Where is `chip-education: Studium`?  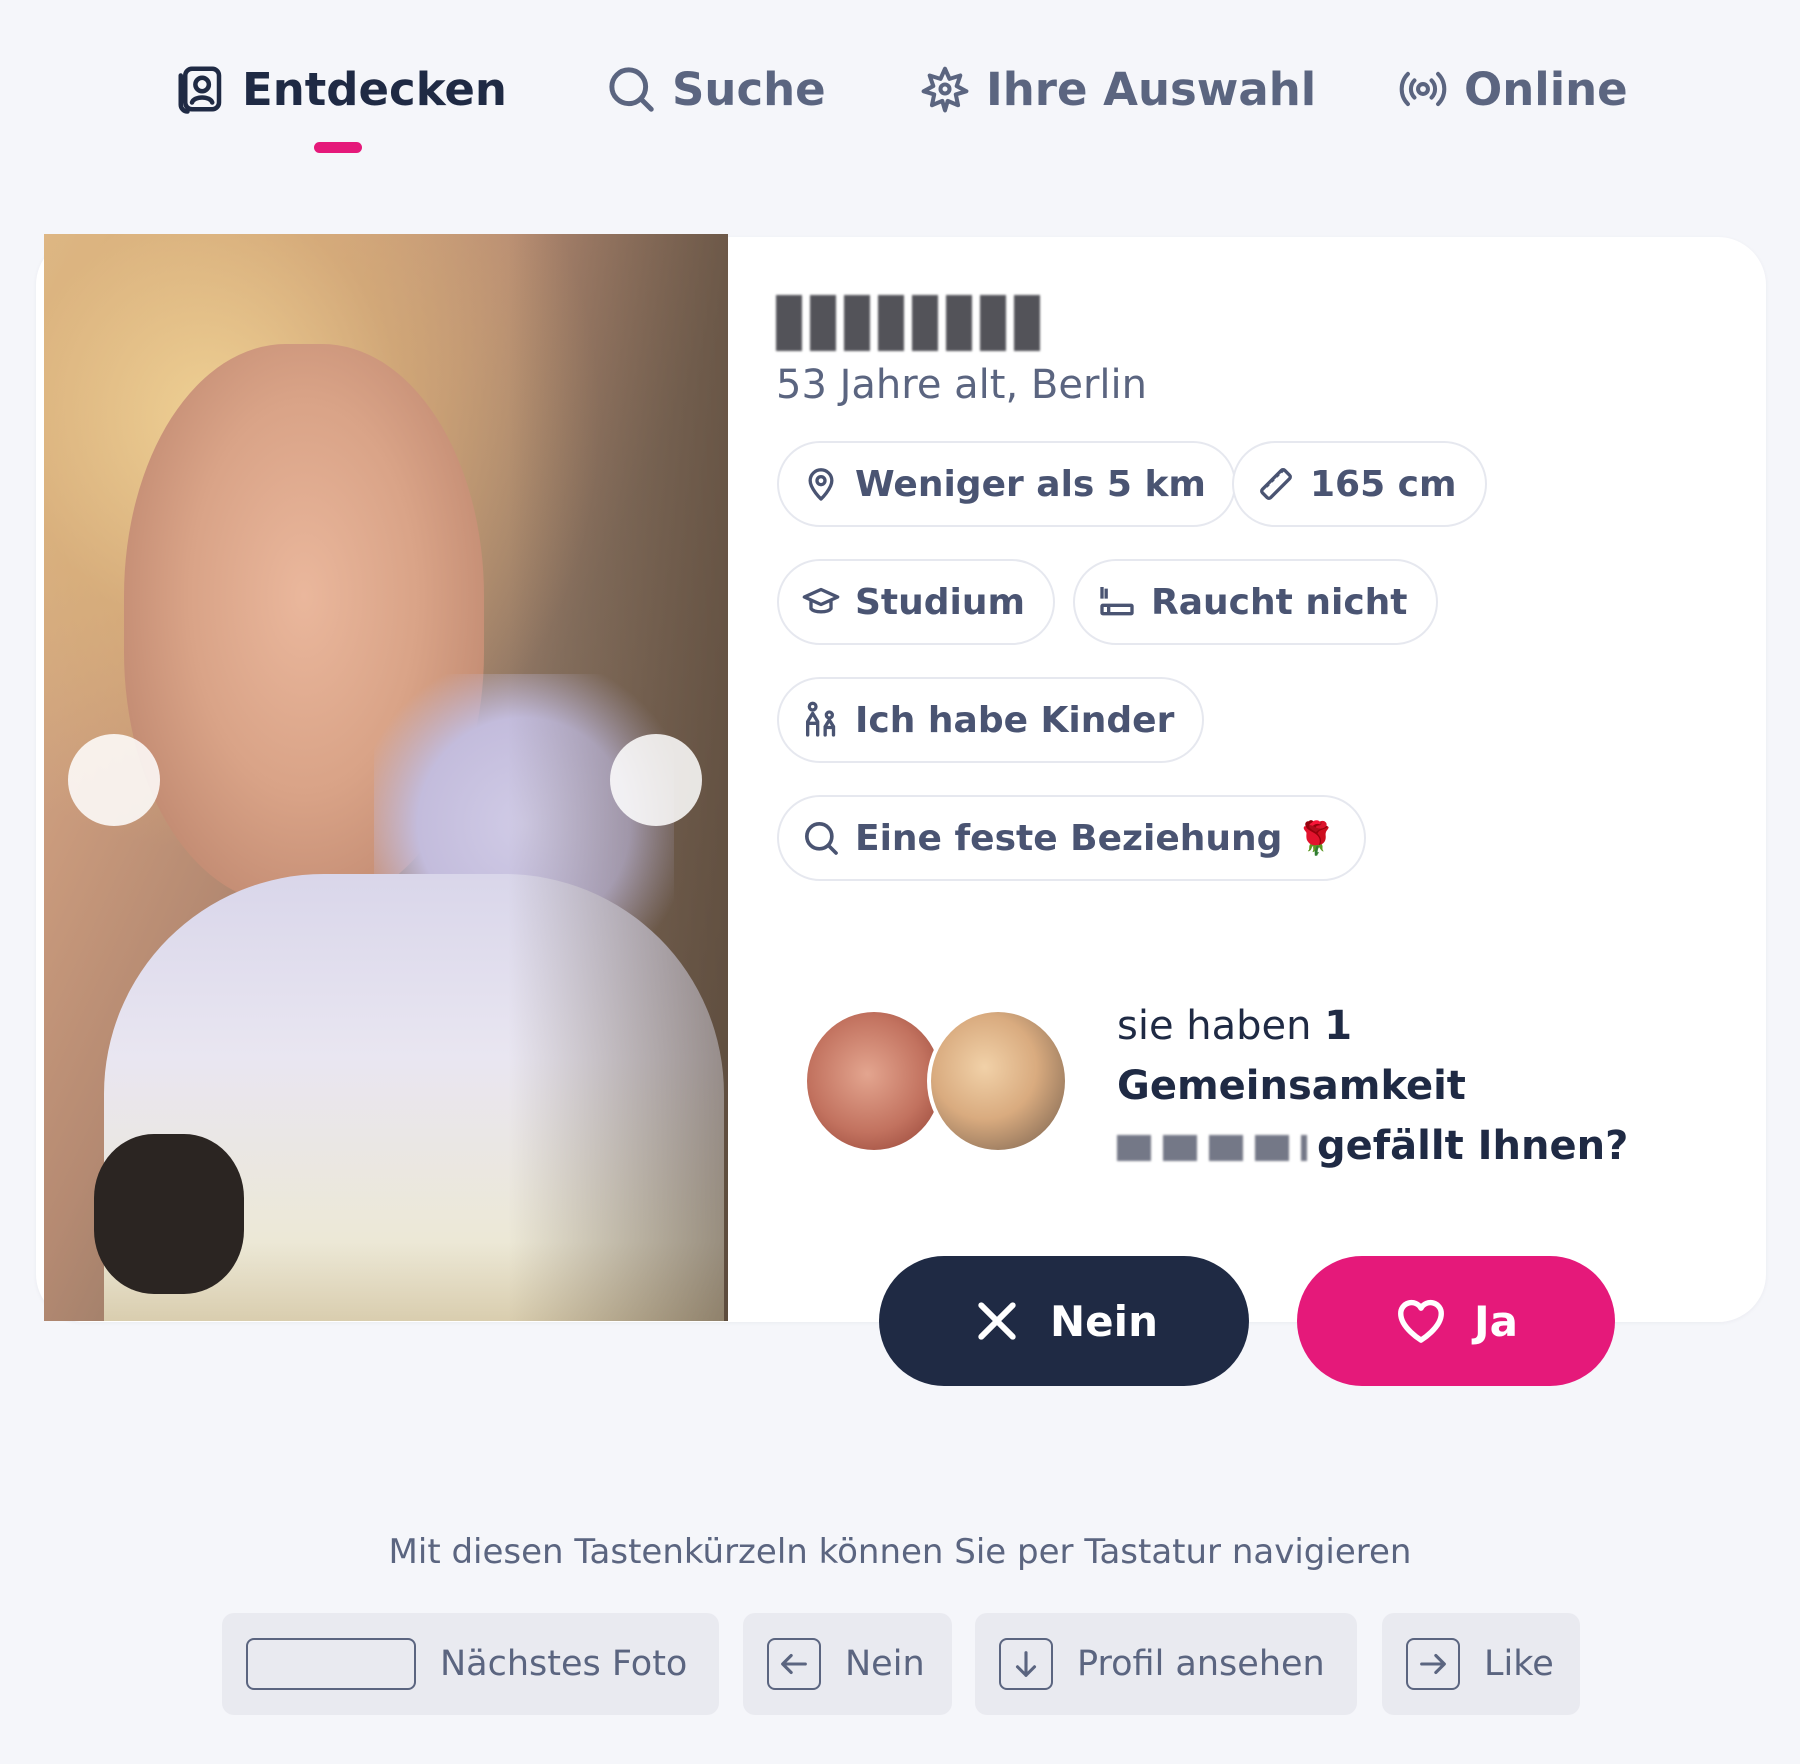 chip-education: Studium is located at coordinates (916, 602).